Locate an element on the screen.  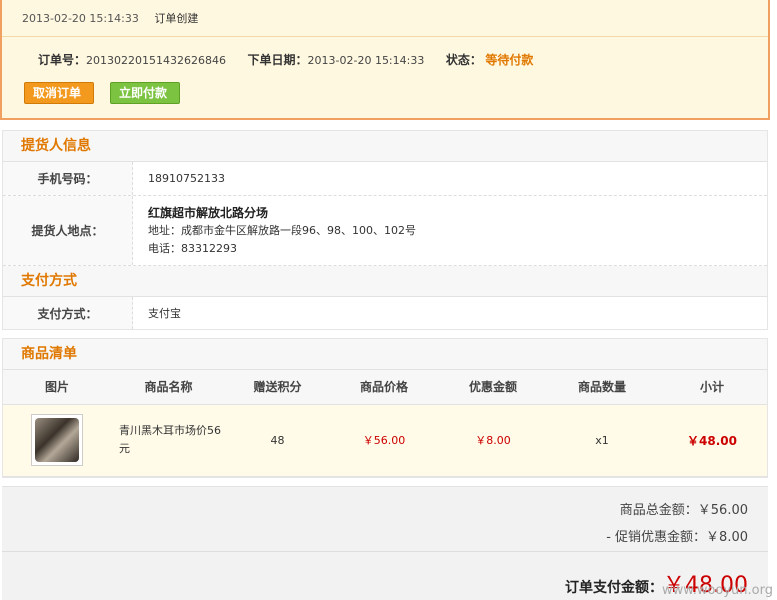
col-image: 图片 is located at coordinates (57, 387).